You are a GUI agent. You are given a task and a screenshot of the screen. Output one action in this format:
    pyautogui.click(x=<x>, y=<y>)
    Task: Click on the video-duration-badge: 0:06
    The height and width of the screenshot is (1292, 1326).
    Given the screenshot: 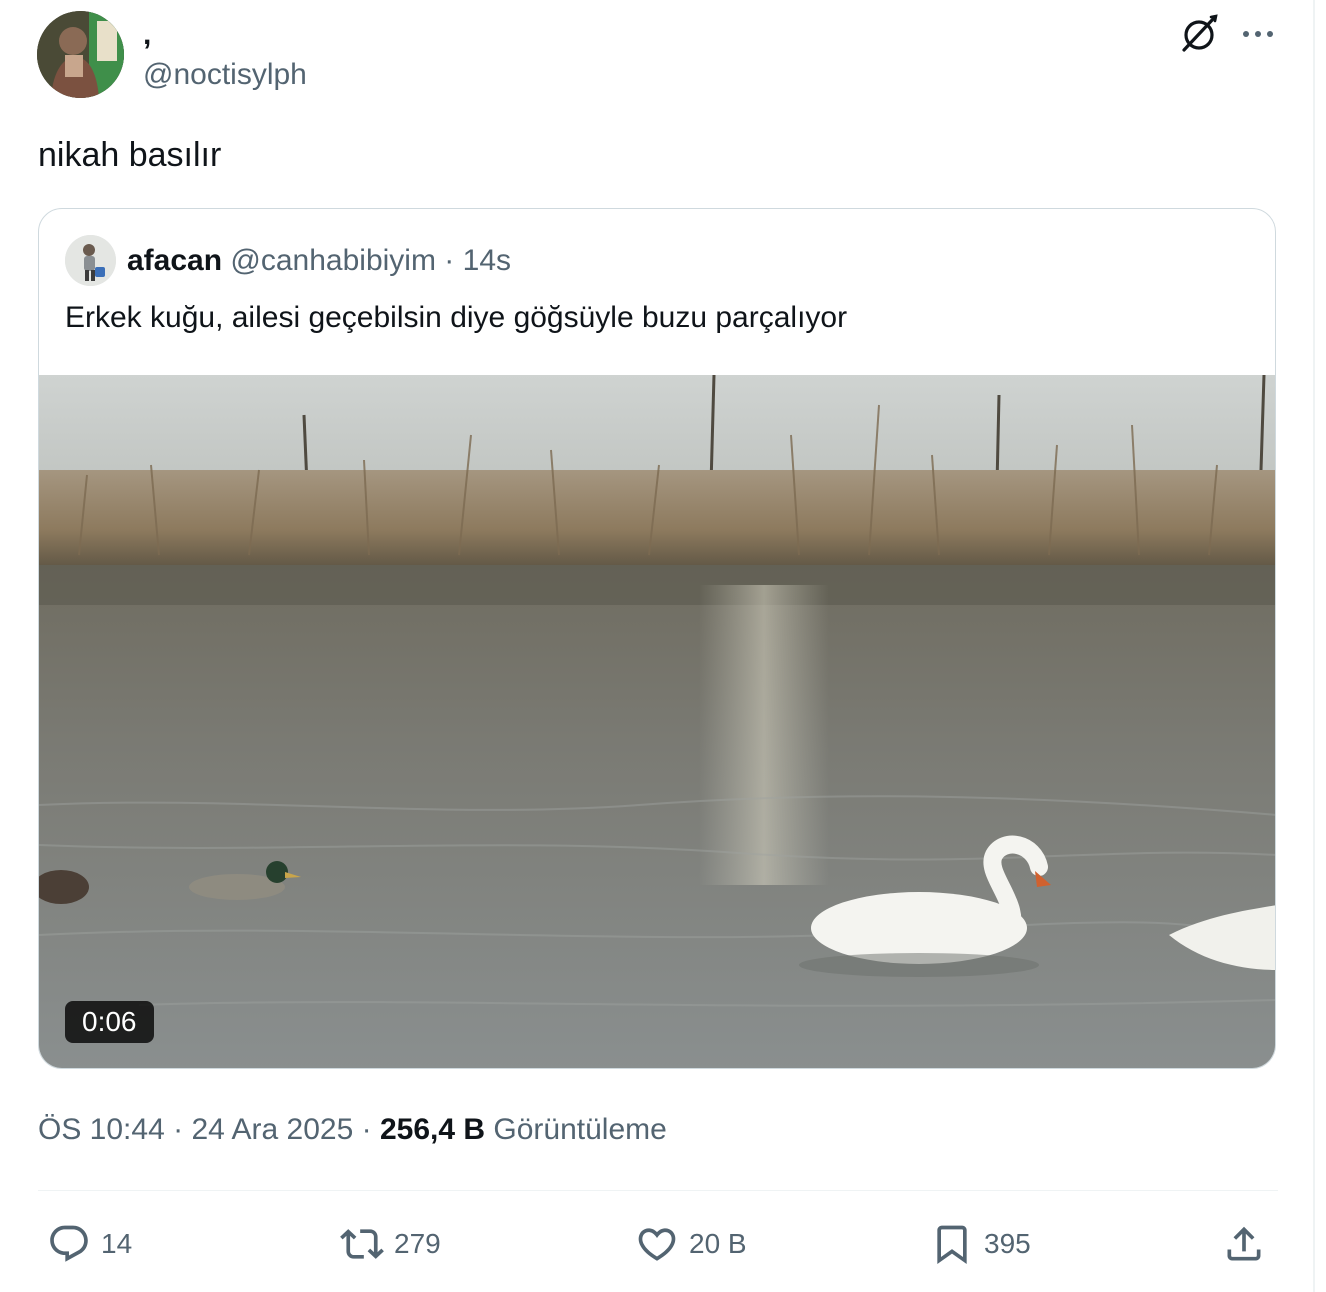 What is the action you would take?
    pyautogui.click(x=109, y=1022)
    